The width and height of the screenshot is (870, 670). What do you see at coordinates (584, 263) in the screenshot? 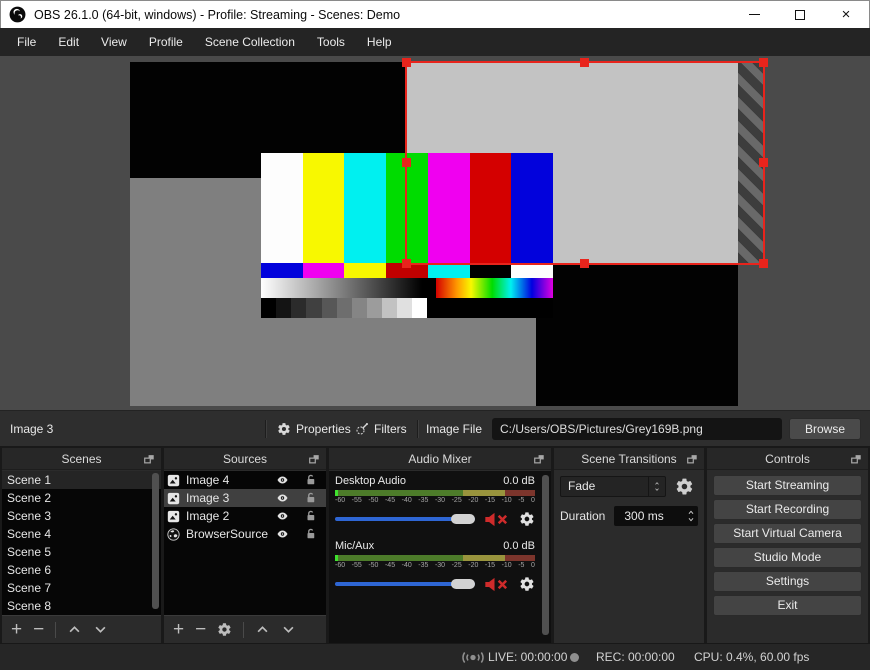
I see `selection-handle-bottom-middle` at bounding box center [584, 263].